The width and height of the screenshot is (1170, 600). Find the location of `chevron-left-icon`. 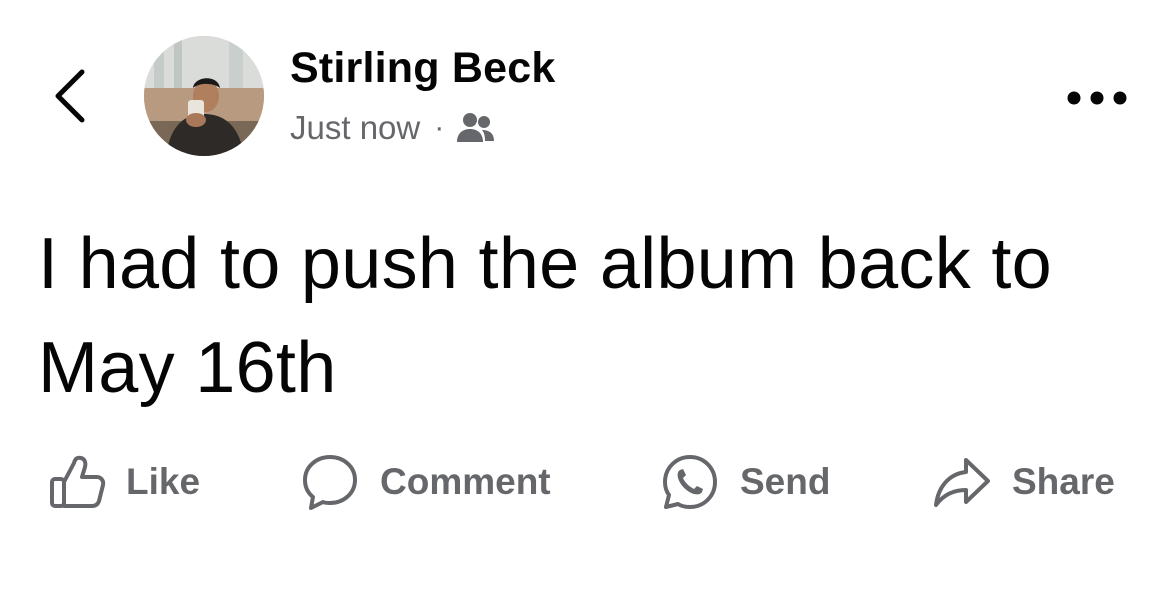

chevron-left-icon is located at coordinates (70, 96).